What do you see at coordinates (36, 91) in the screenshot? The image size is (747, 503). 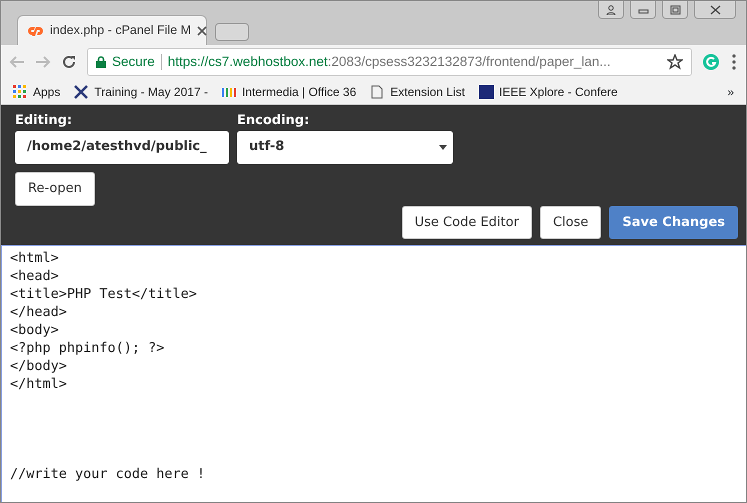 I see `bookmark: Apps` at bounding box center [36, 91].